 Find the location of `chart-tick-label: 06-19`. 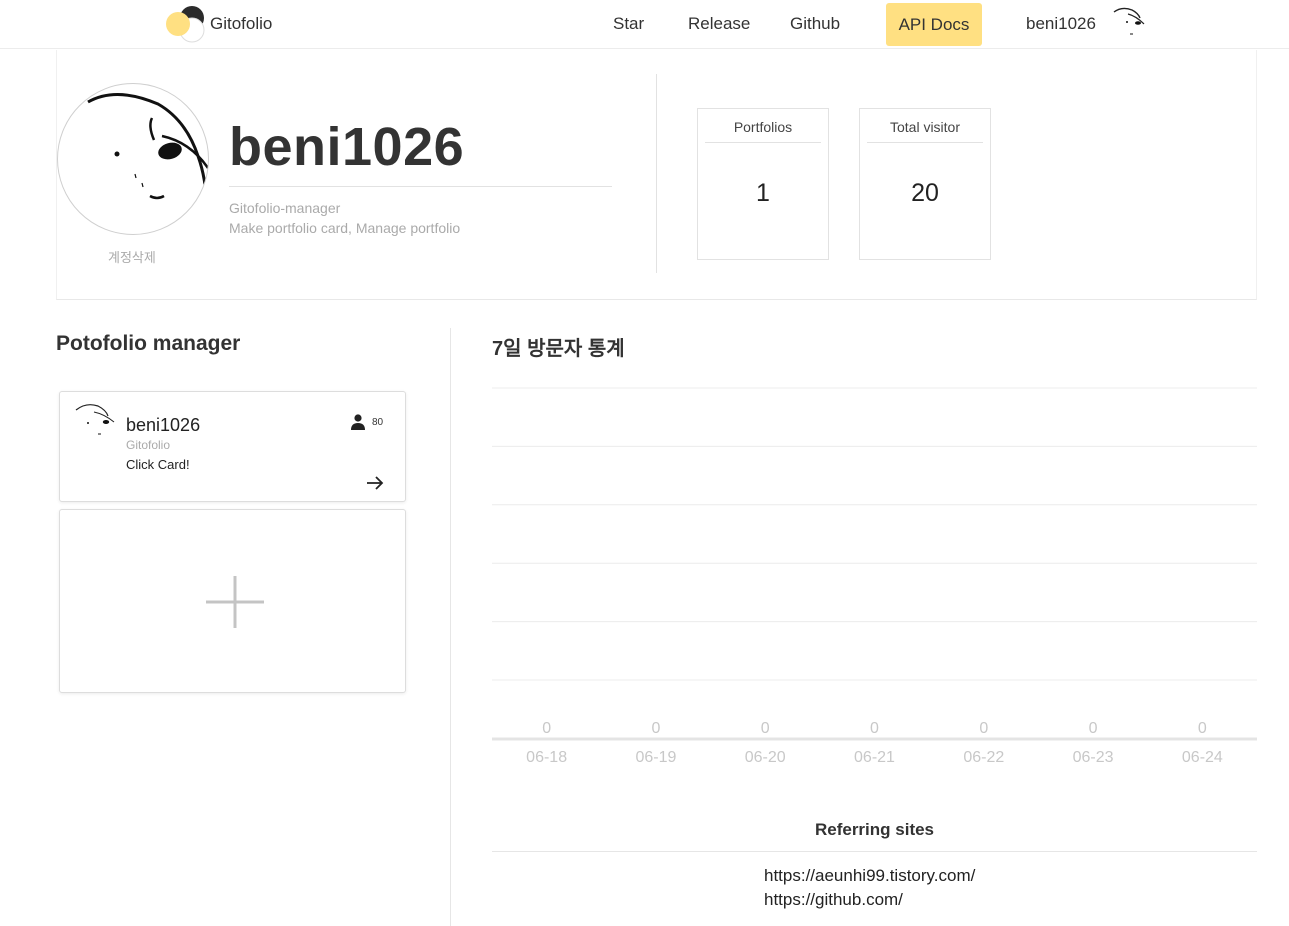

chart-tick-label: 06-19 is located at coordinates (655, 757).